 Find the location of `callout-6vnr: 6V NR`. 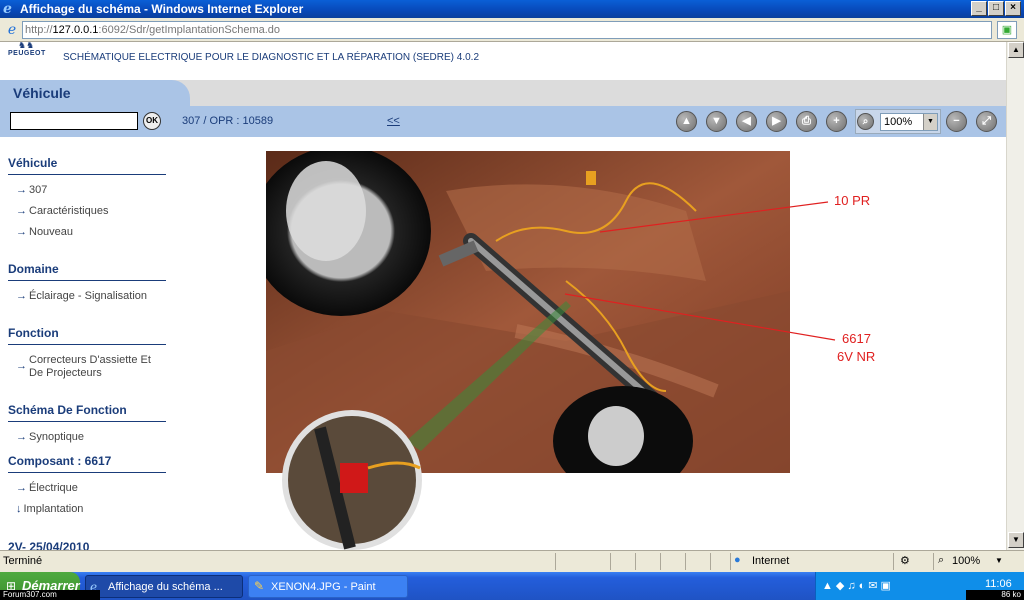

callout-6vnr: 6V NR is located at coordinates (856, 356).